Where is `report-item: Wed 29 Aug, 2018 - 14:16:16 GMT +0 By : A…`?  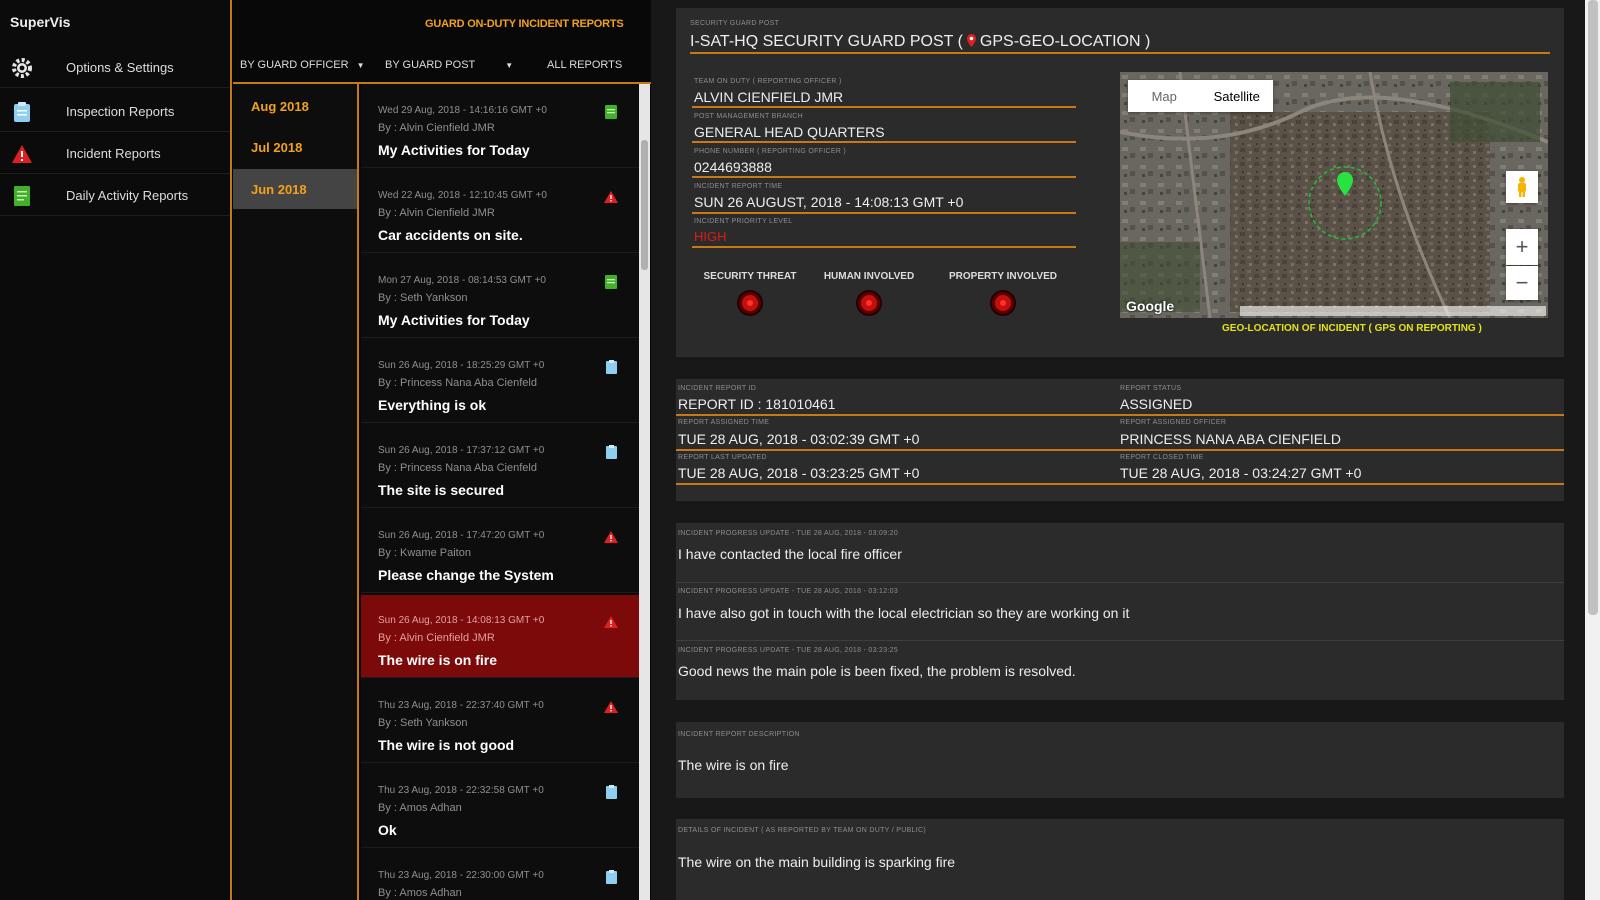 report-item: Wed 29 Aug, 2018 - 14:16:16 GMT +0 By : A… is located at coordinates (500, 126).